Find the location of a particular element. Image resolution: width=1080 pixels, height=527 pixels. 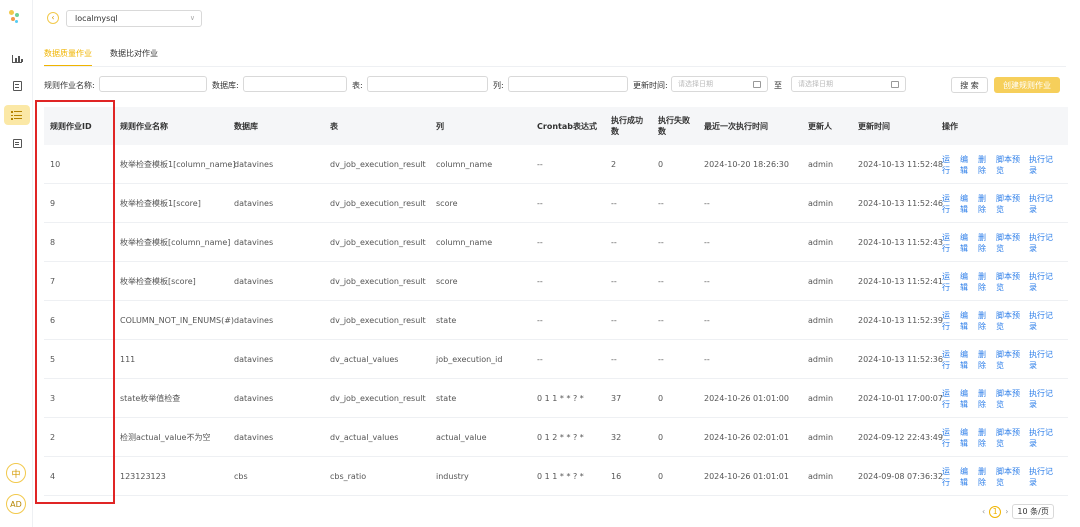

cell-name: 111 is located at coordinates (128, 359).